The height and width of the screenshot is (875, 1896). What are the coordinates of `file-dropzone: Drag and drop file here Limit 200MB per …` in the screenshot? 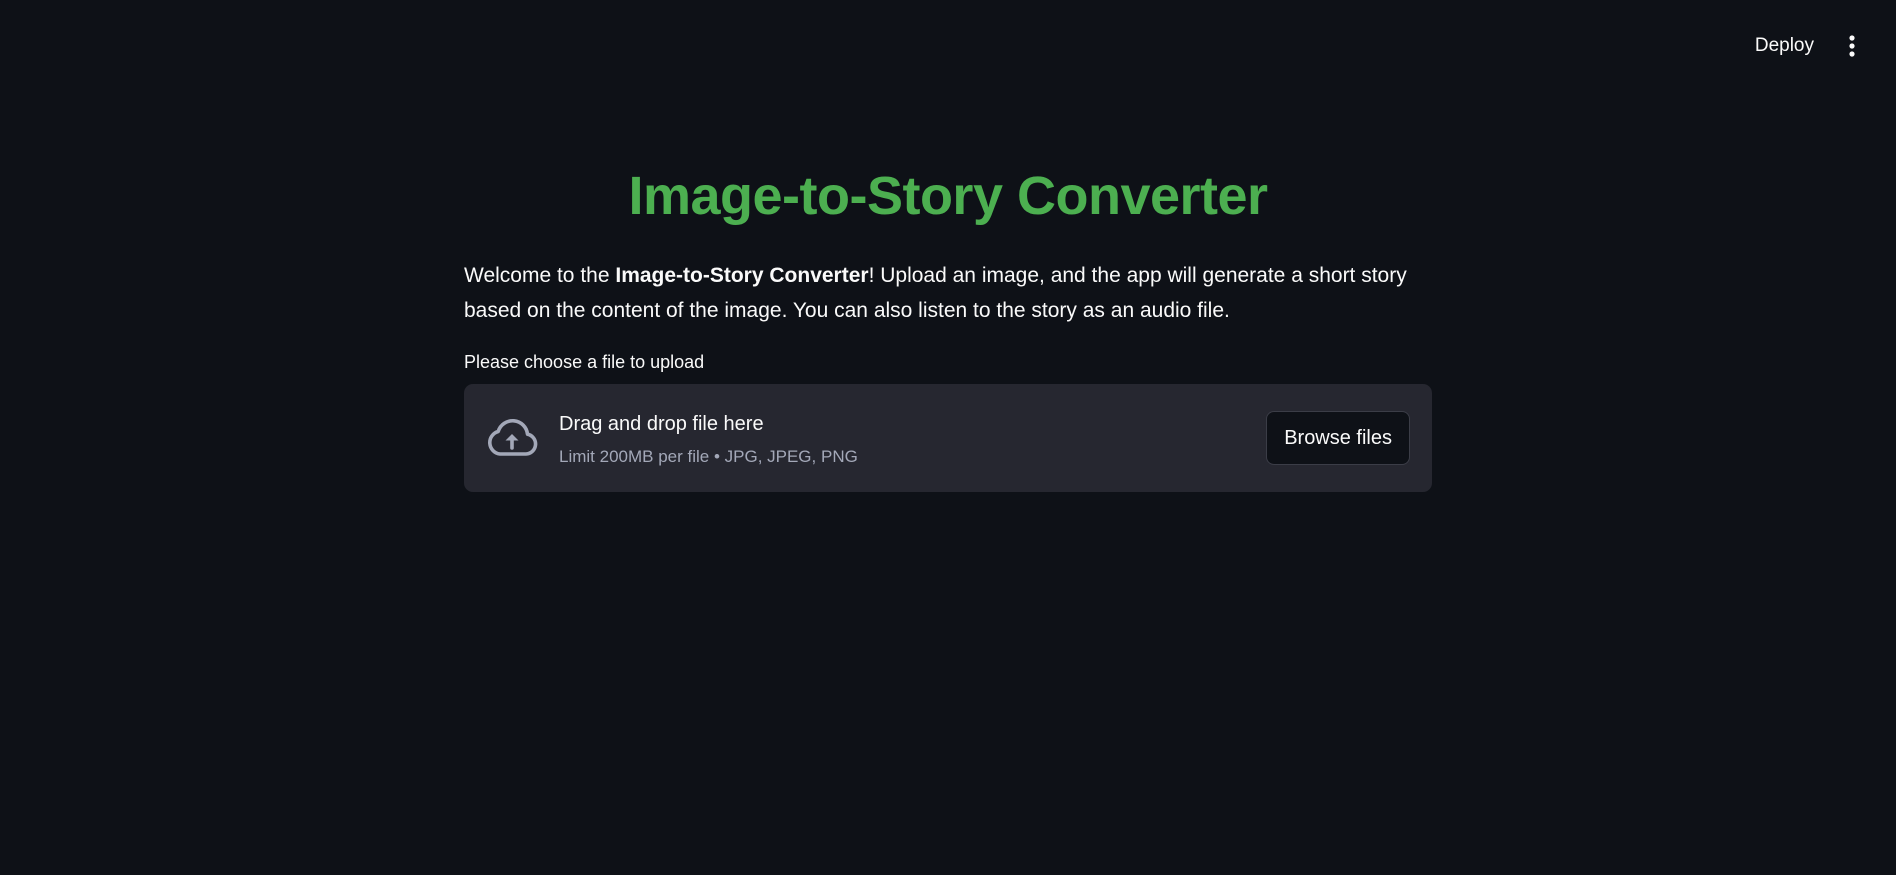 It's located at (948, 438).